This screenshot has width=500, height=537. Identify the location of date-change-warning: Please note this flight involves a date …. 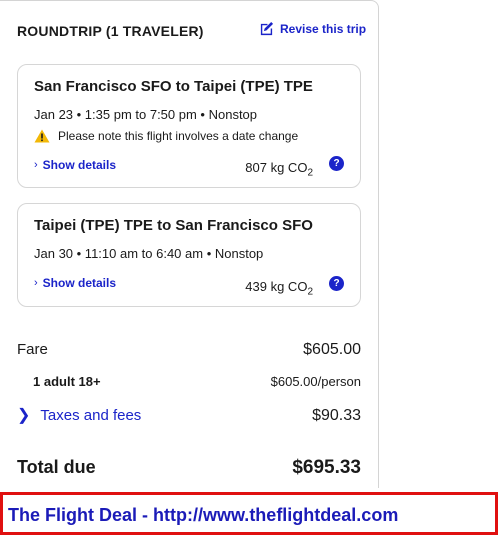
(166, 136).